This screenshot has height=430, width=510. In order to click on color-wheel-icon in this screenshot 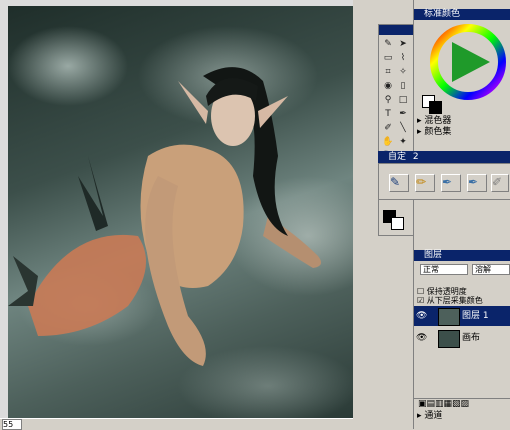, I will do `click(468, 62)`.